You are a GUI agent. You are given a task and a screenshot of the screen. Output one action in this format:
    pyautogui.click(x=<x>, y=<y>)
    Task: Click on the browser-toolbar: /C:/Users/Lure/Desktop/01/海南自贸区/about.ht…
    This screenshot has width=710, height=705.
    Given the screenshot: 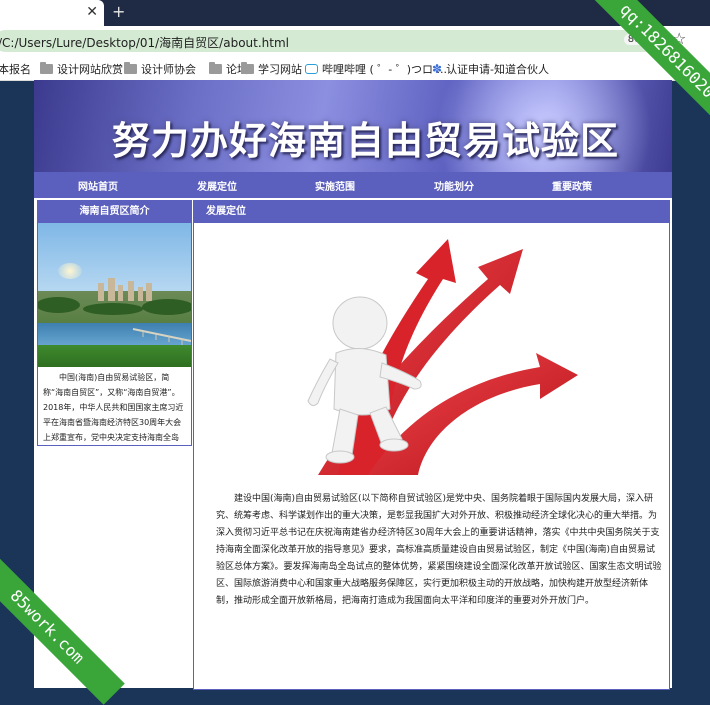 What is the action you would take?
    pyautogui.click(x=355, y=41)
    